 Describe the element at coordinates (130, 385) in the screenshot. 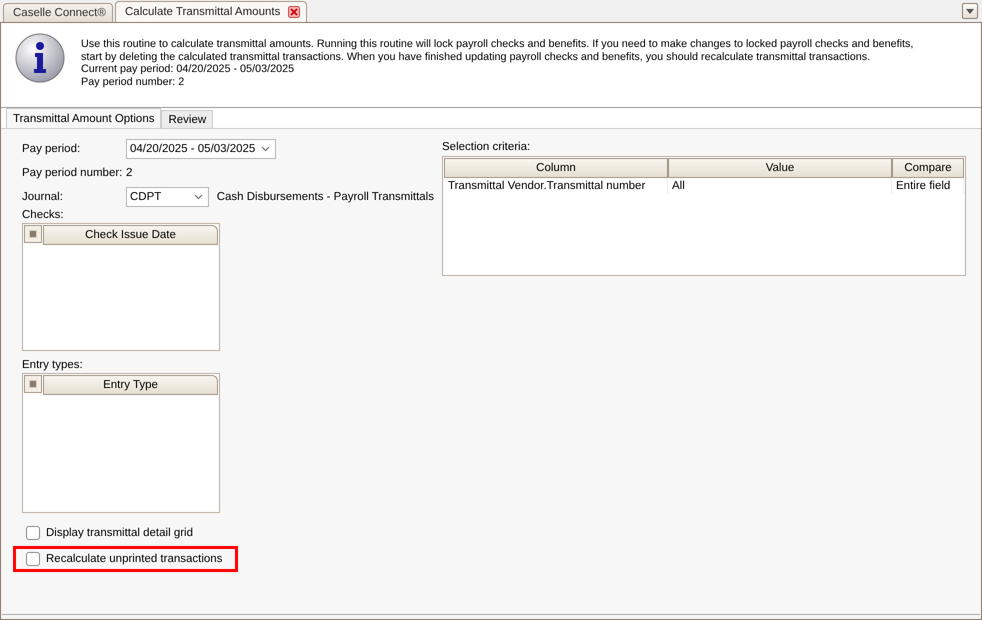

I see `column-header: Entry Type` at that location.